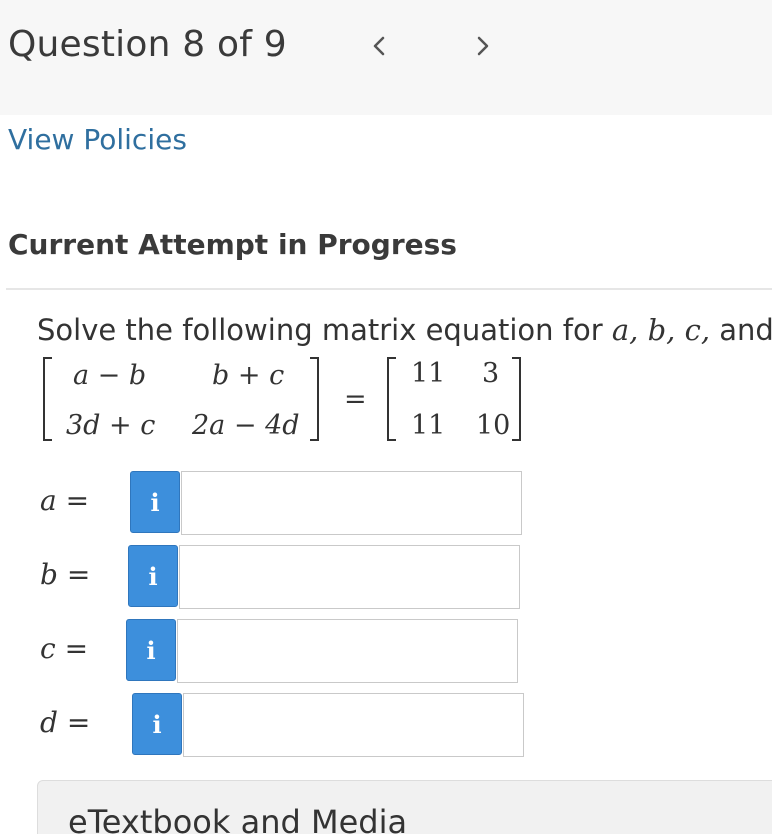  I want to click on etextbook-media-panel: eTextbook and Media, so click(404, 807).